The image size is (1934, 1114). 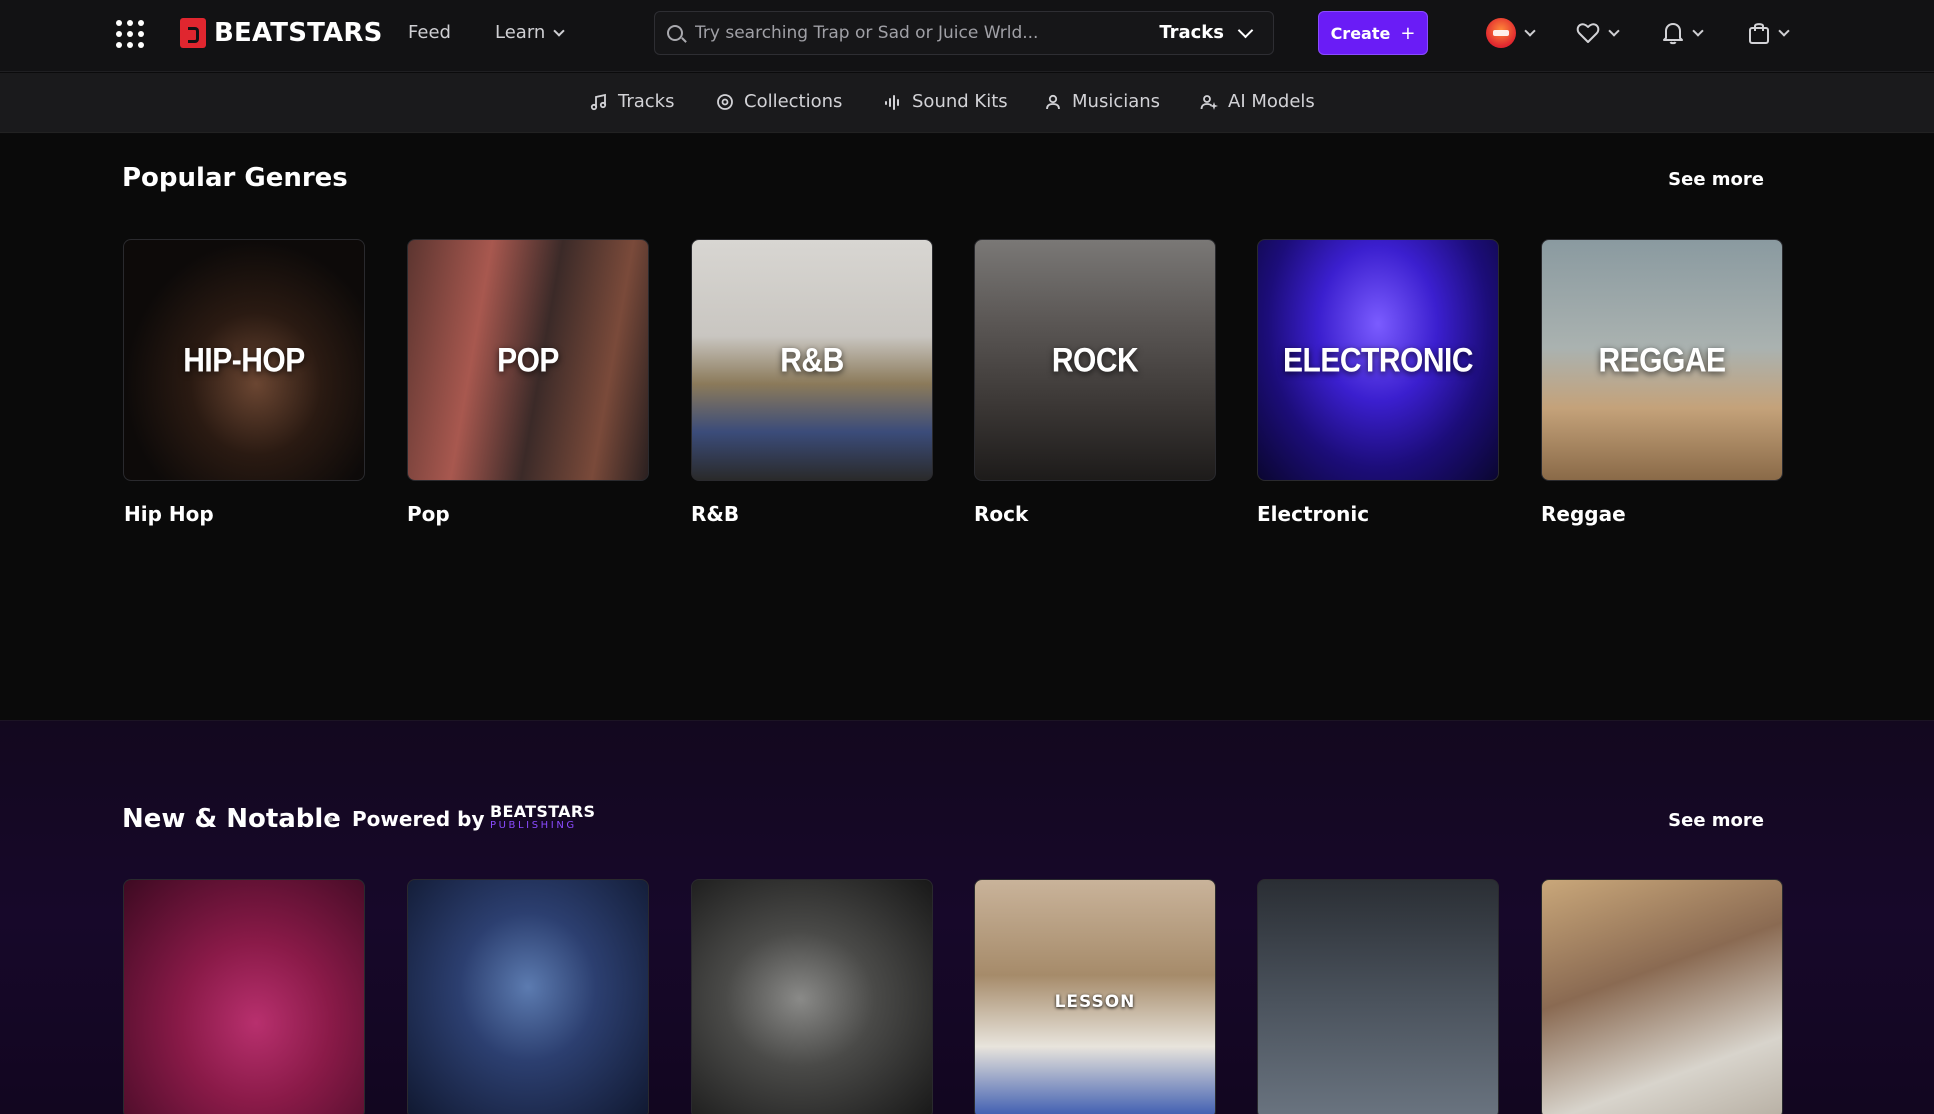 I want to click on search-bar: Tracks, so click(x=964, y=33).